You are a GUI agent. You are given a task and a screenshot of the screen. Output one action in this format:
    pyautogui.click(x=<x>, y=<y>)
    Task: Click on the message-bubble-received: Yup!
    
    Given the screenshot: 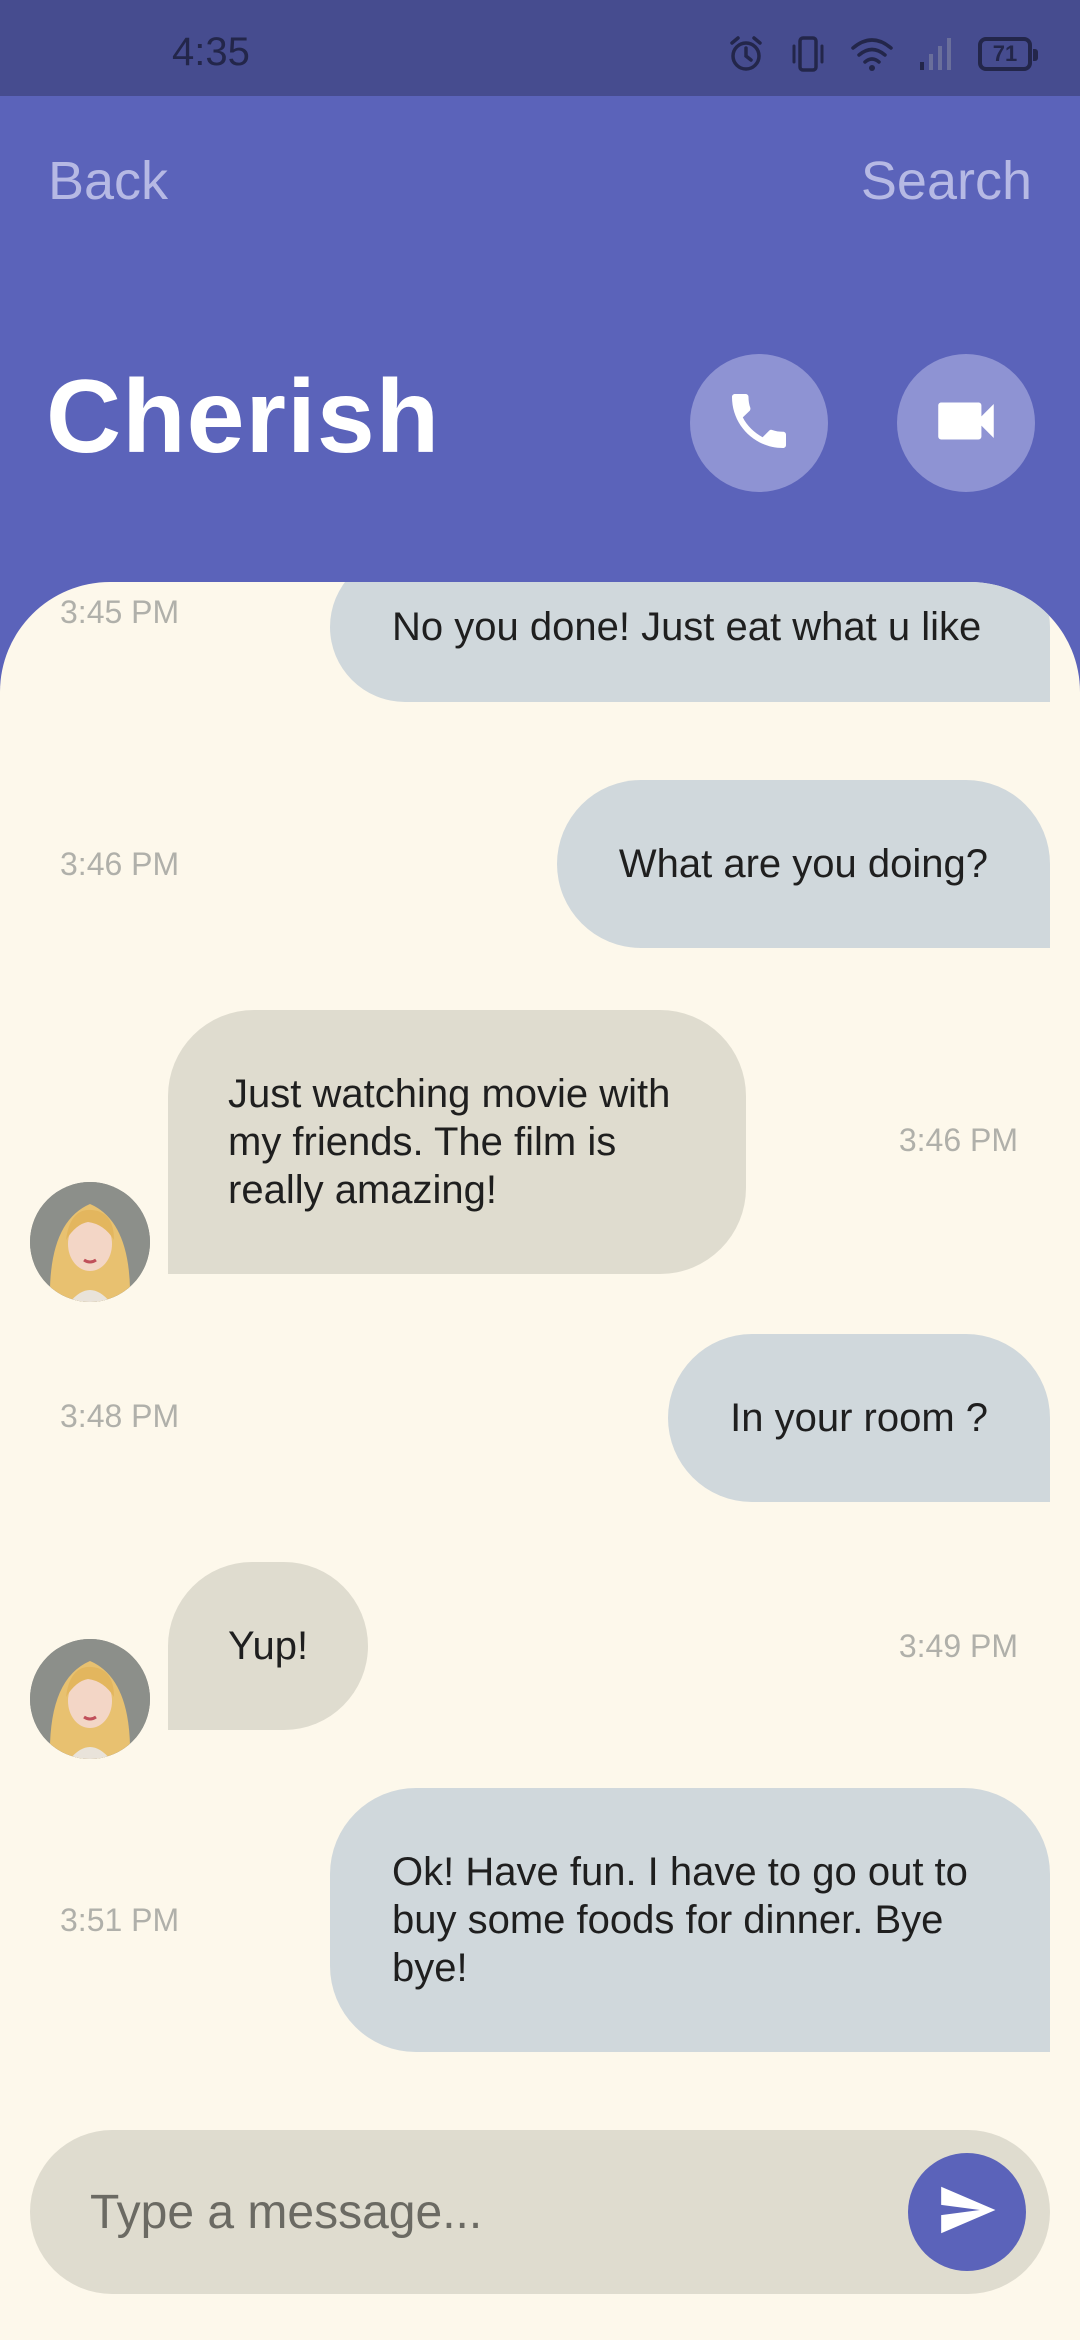 What is the action you would take?
    pyautogui.click(x=268, y=1646)
    